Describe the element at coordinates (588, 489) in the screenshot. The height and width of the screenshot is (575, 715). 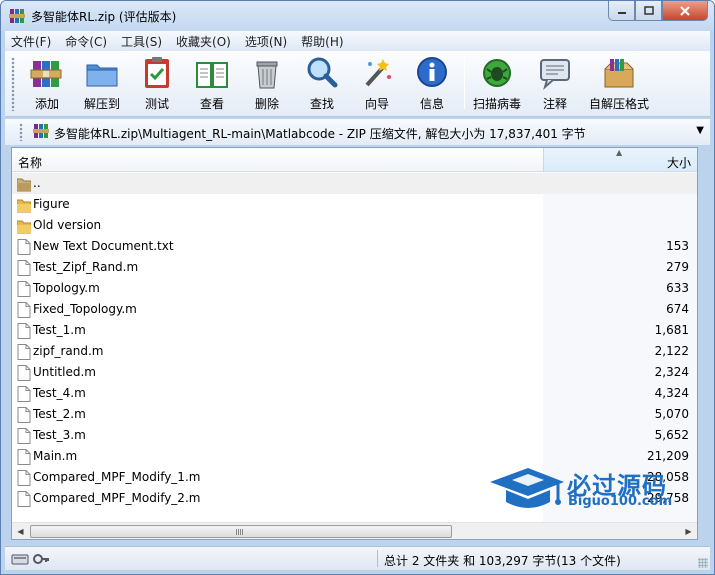
I see `watermark: 必过源码 Biguo100.com` at that location.